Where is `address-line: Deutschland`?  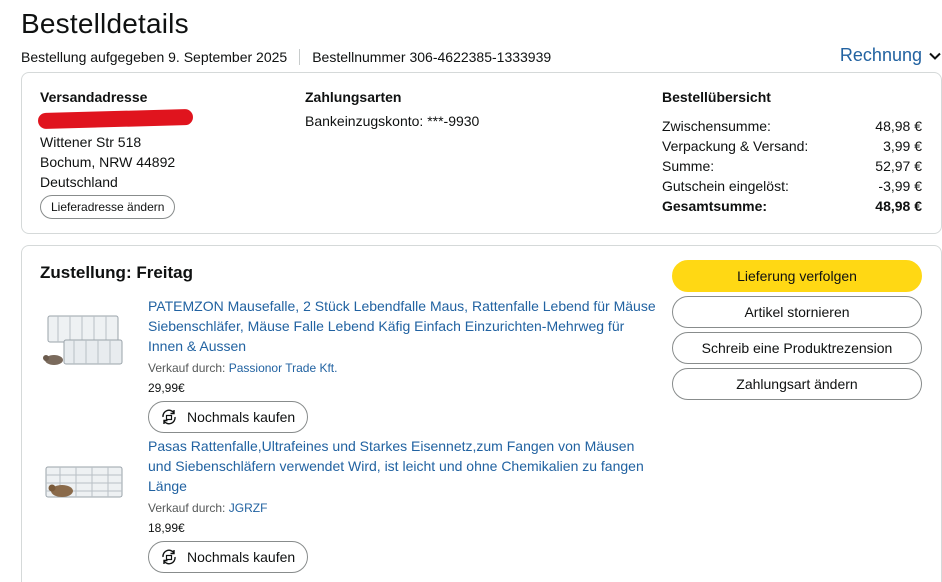 address-line: Deutschland is located at coordinates (79, 182).